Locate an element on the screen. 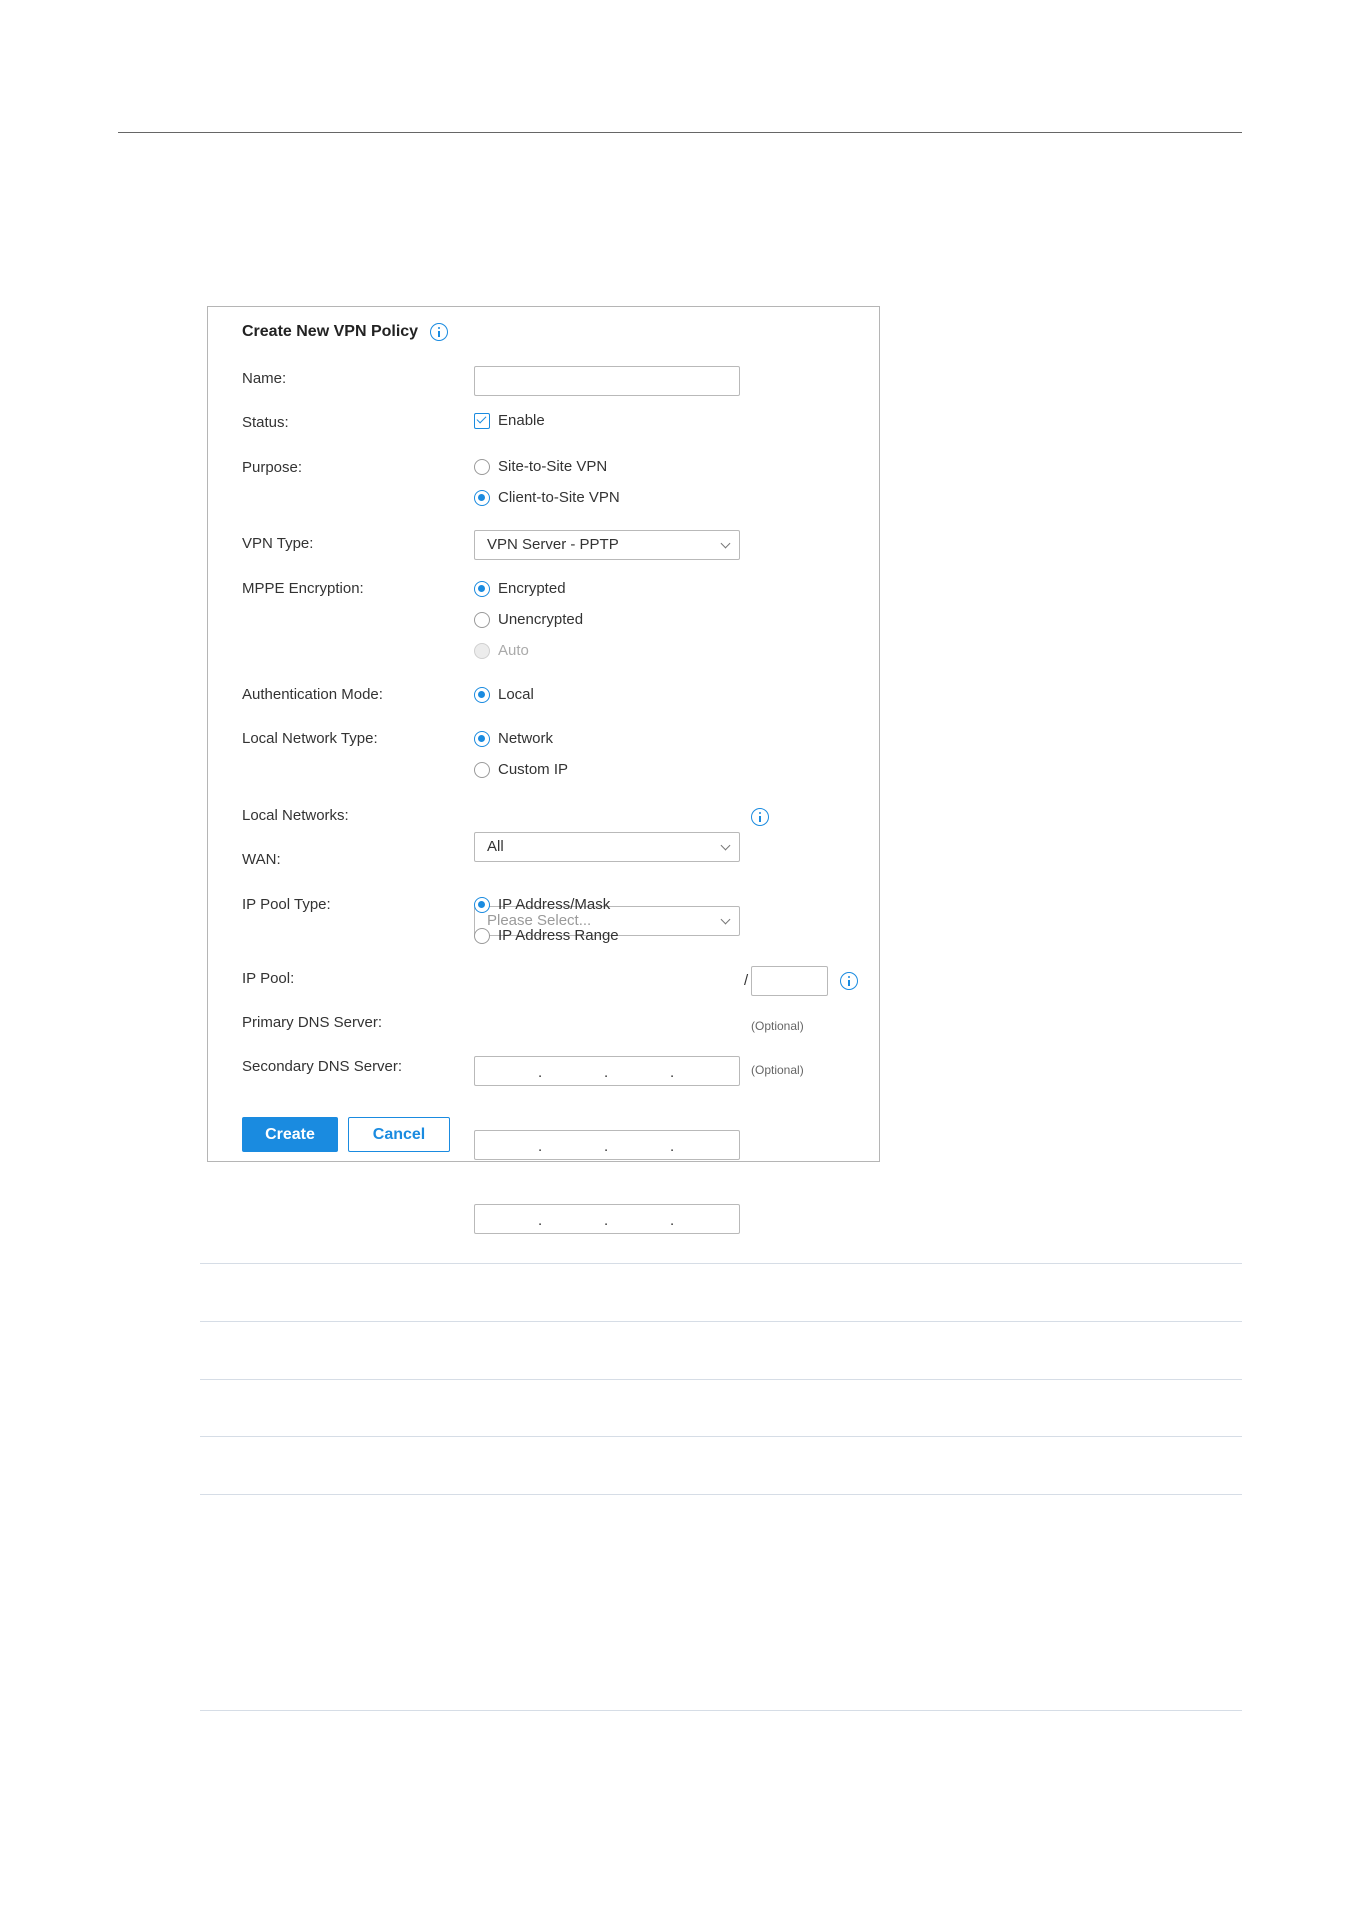 The image size is (1362, 1910). radio-disabled-icon is located at coordinates (482, 651).